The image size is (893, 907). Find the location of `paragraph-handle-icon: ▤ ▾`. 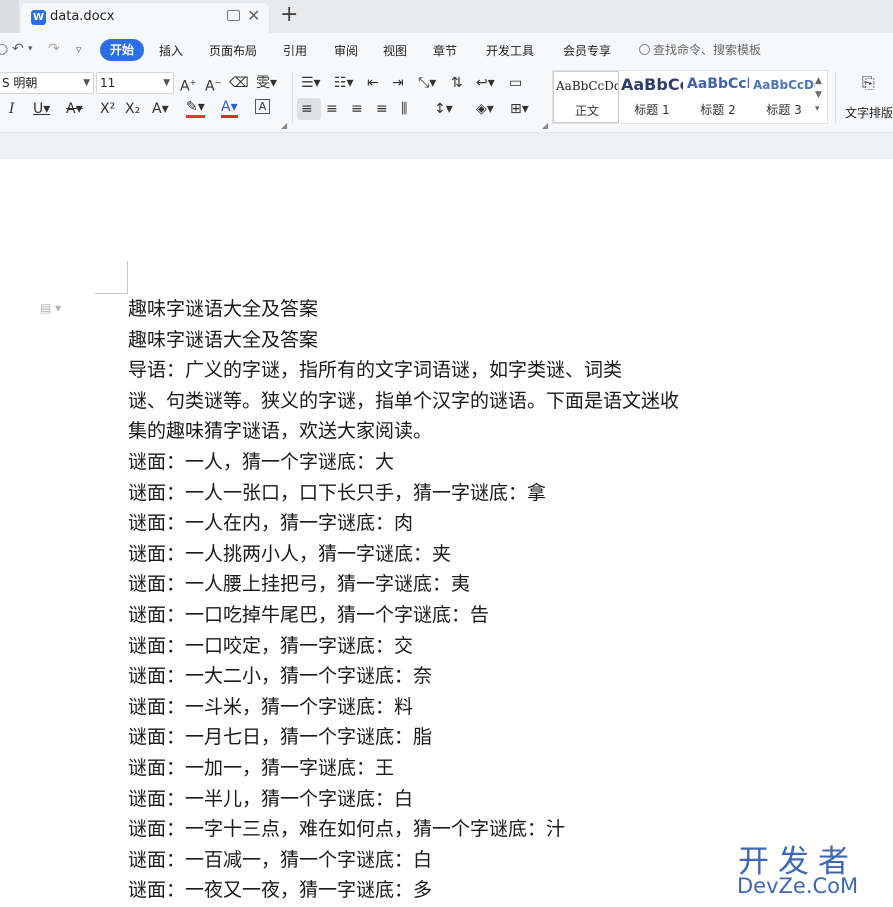

paragraph-handle-icon: ▤ ▾ is located at coordinates (50, 308).